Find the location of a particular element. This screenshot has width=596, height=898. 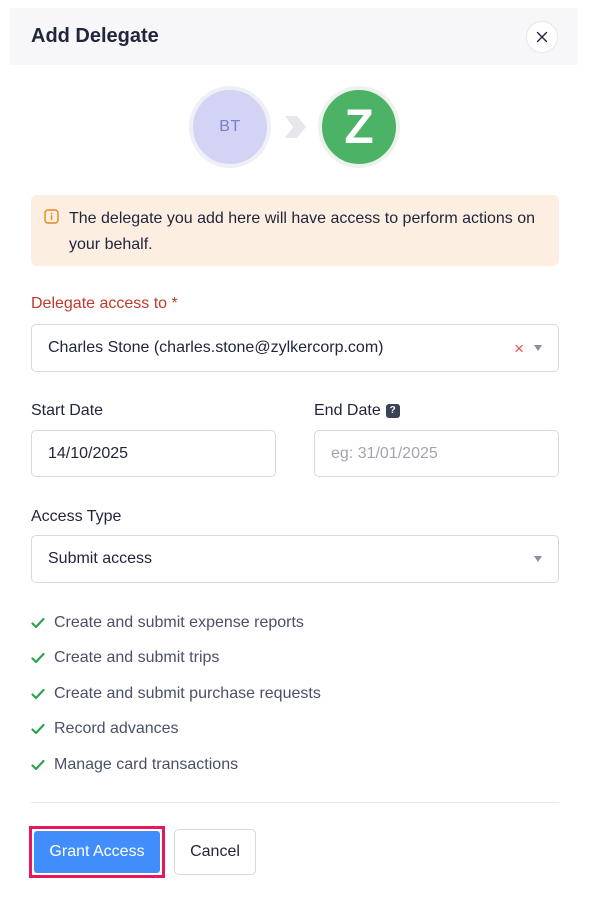

permission-text: Record advances is located at coordinates (116, 729).